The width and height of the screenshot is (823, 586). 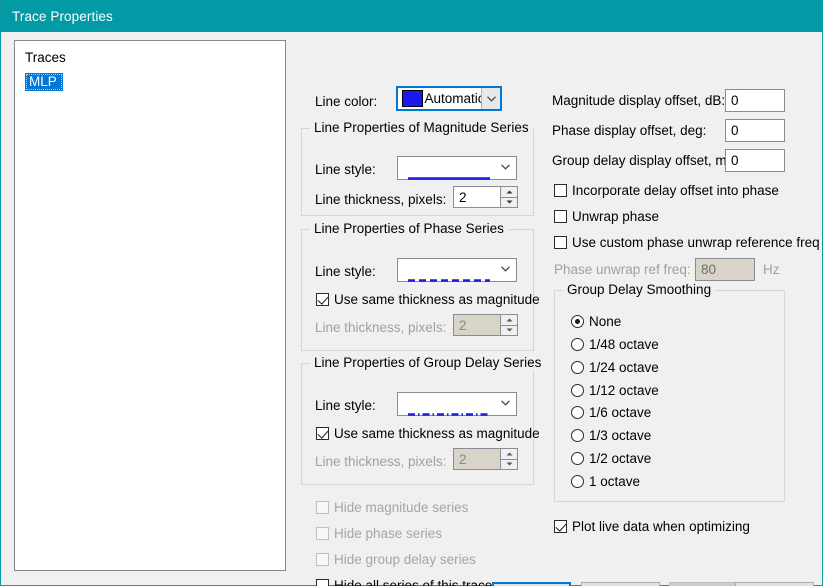 I want to click on hide-magnitude-series-checkbox: Hide magnitude series, so click(x=392, y=507).